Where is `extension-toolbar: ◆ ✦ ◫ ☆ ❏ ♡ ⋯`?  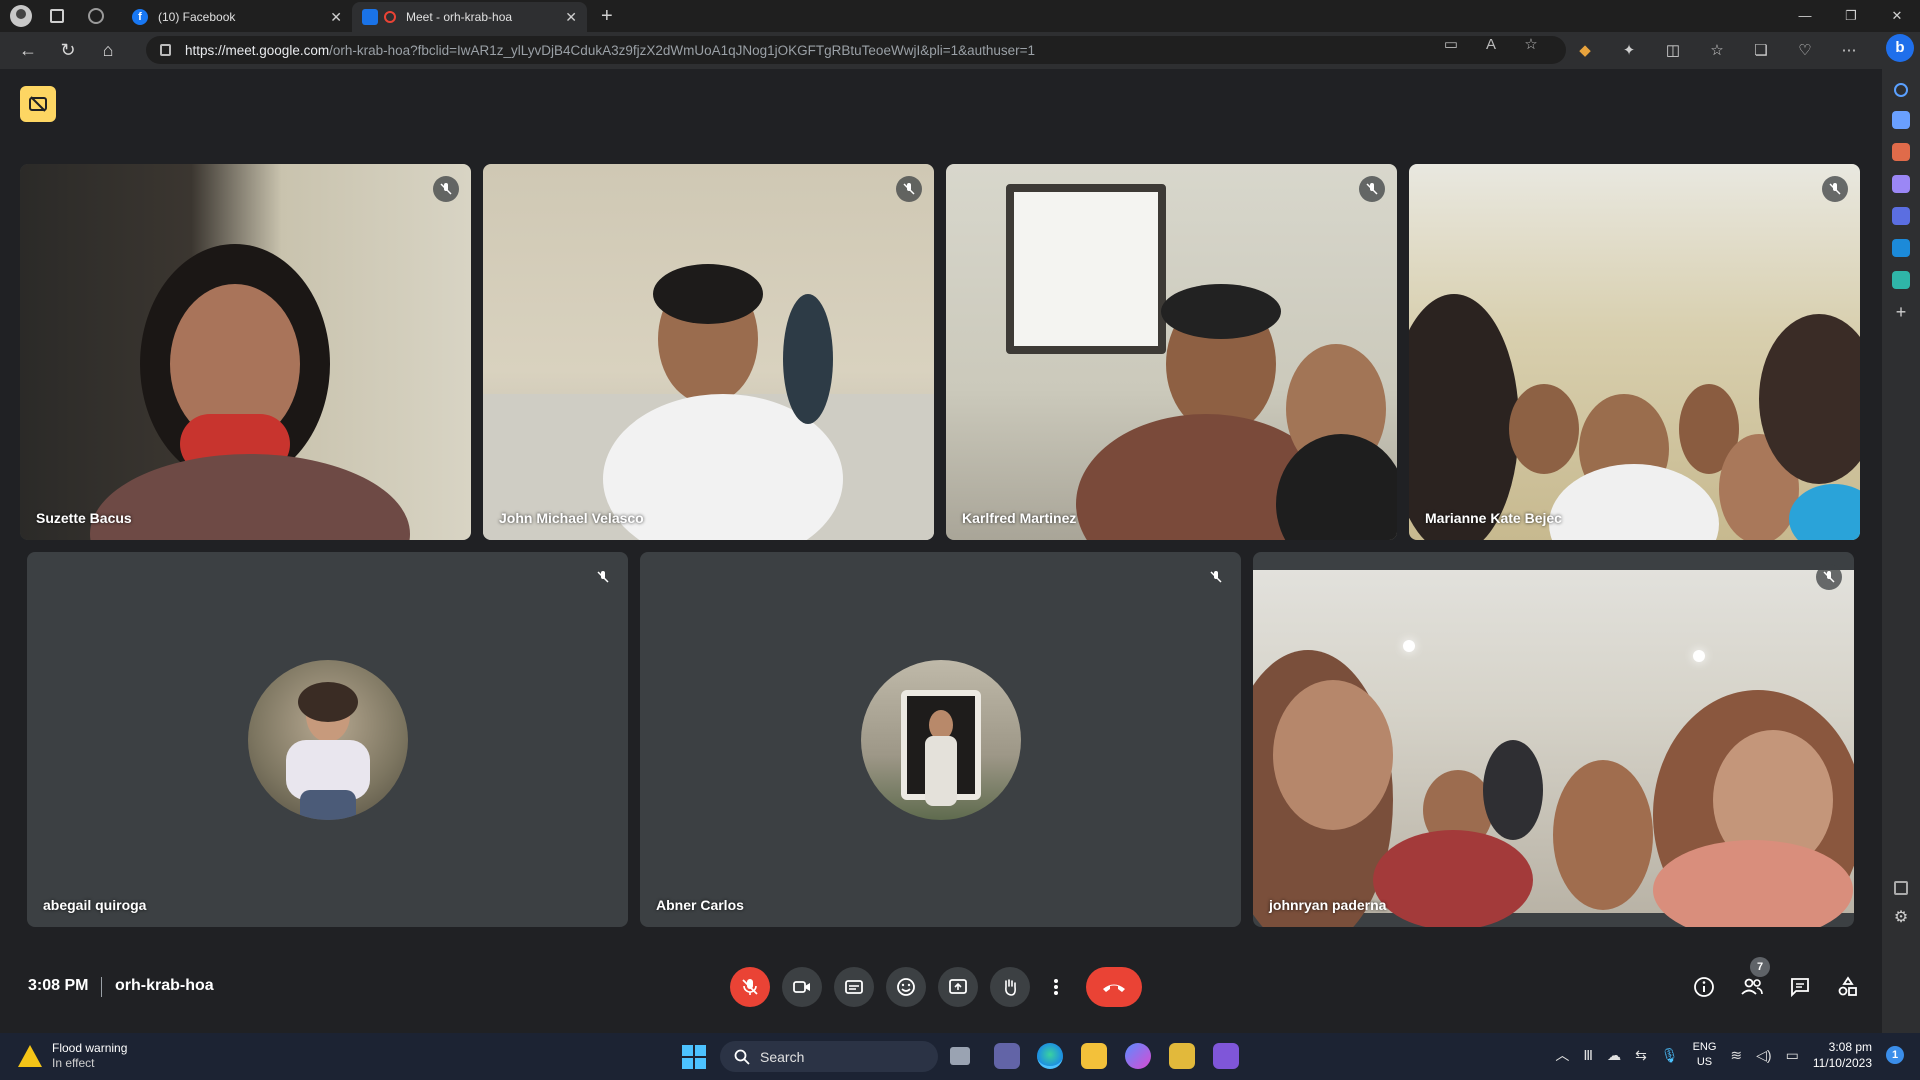
extension-toolbar: ◆ ✦ ◫ ☆ ❏ ♡ ⋯ is located at coordinates (1717, 51).